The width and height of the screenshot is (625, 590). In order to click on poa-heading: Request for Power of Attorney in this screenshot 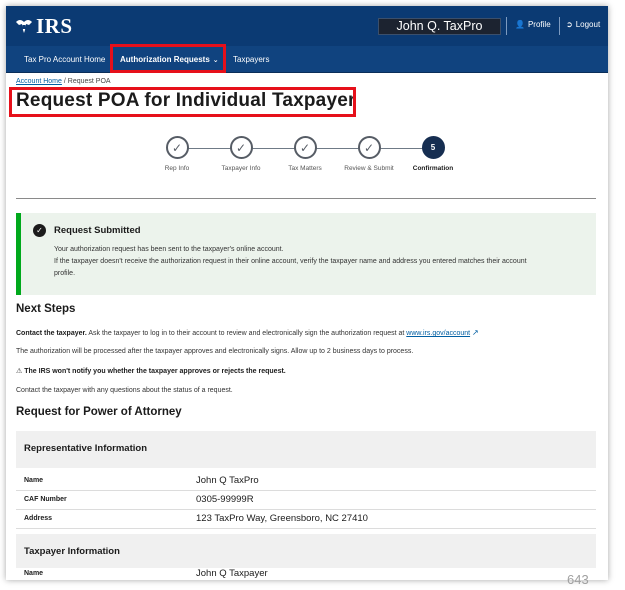, I will do `click(99, 412)`.